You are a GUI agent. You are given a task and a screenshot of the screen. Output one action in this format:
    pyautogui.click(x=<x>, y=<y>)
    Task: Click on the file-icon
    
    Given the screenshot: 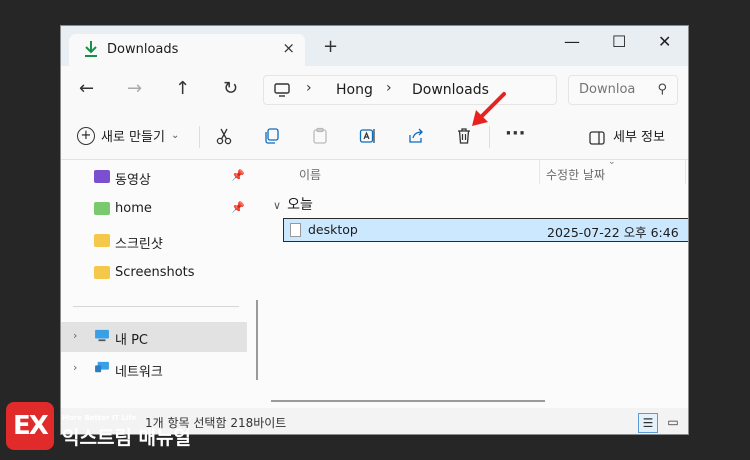 What is the action you would take?
    pyautogui.click(x=295, y=230)
    